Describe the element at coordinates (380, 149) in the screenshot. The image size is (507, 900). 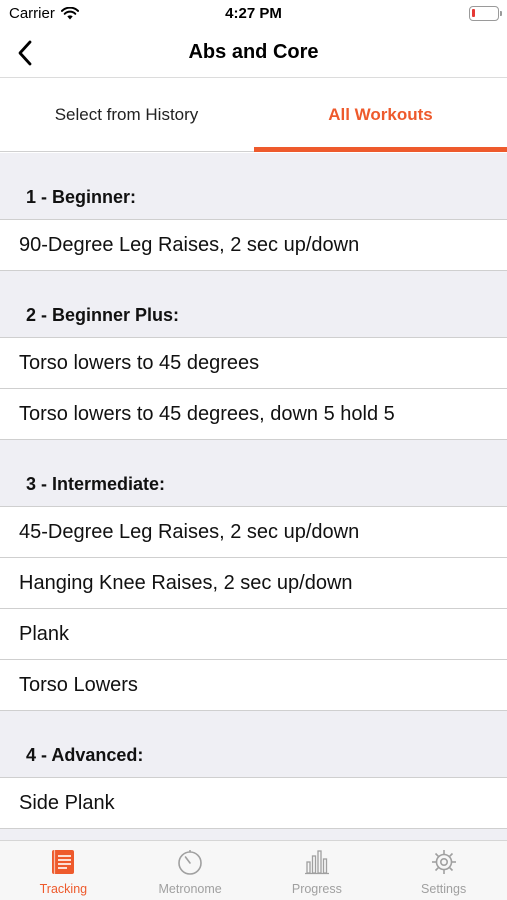
I see `selected-tab-indicator` at that location.